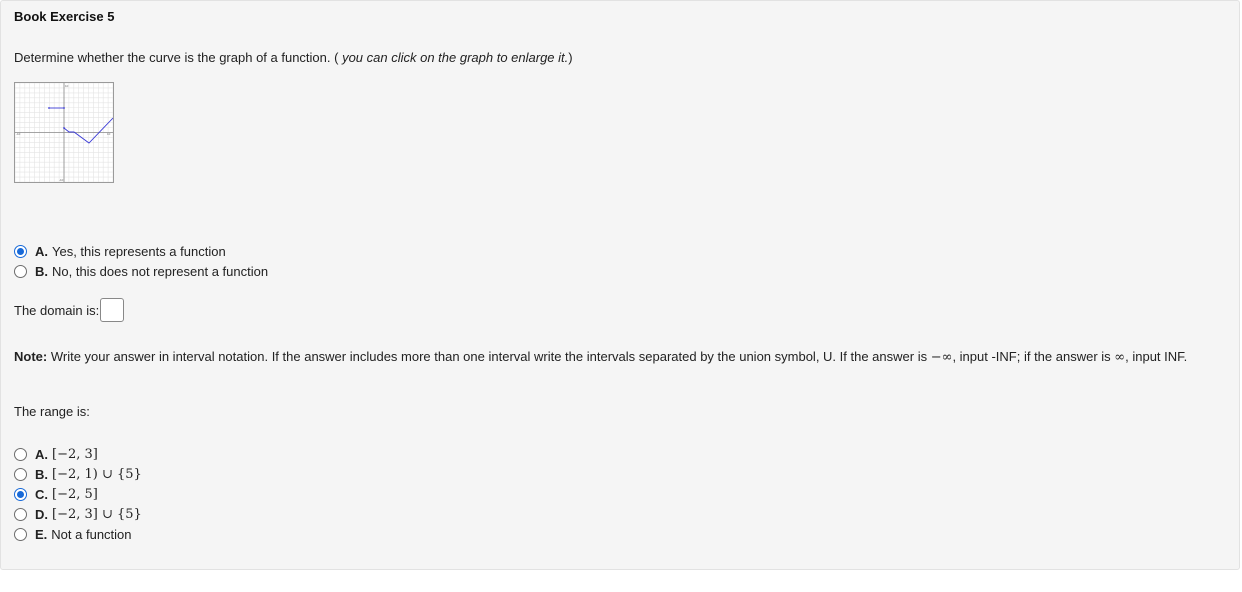 This screenshot has width=1242, height=592. I want to click on option-text: No, this does not represent a function, so click(160, 271).